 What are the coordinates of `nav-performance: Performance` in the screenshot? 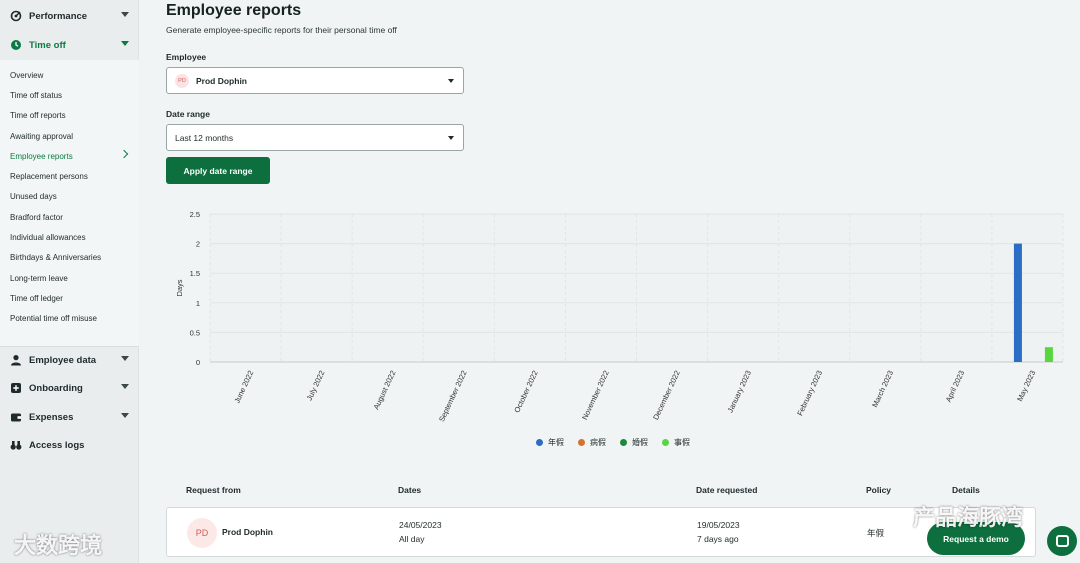 It's located at (69, 16).